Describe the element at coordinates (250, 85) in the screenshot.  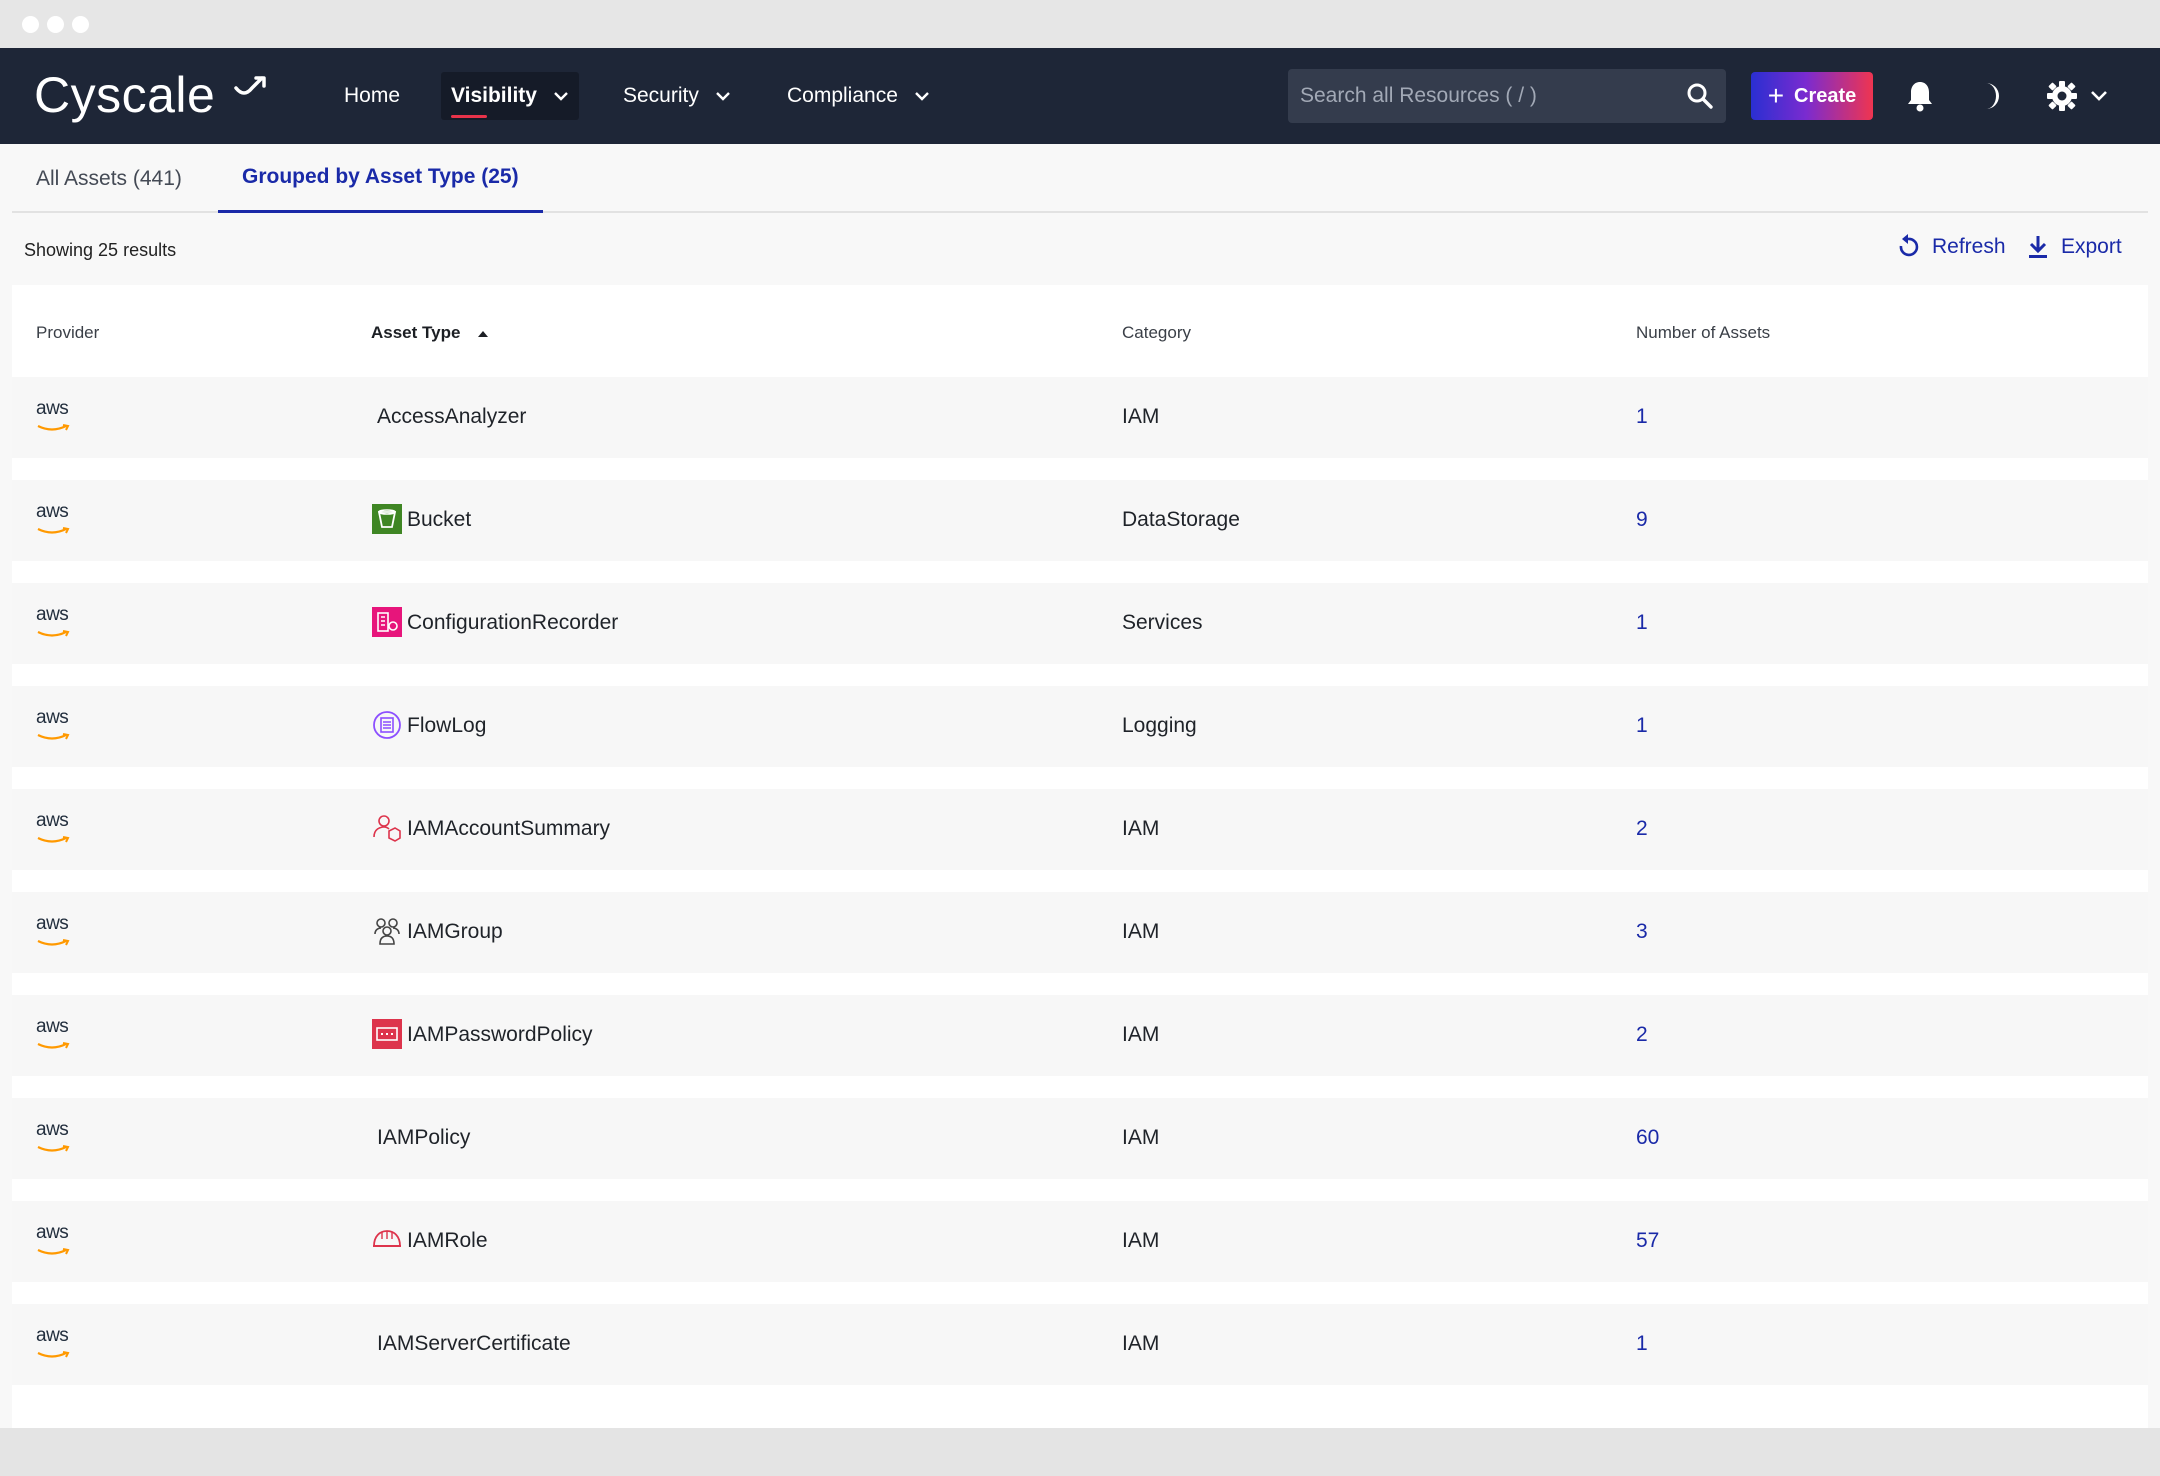
I see `logo-check-icon` at that location.